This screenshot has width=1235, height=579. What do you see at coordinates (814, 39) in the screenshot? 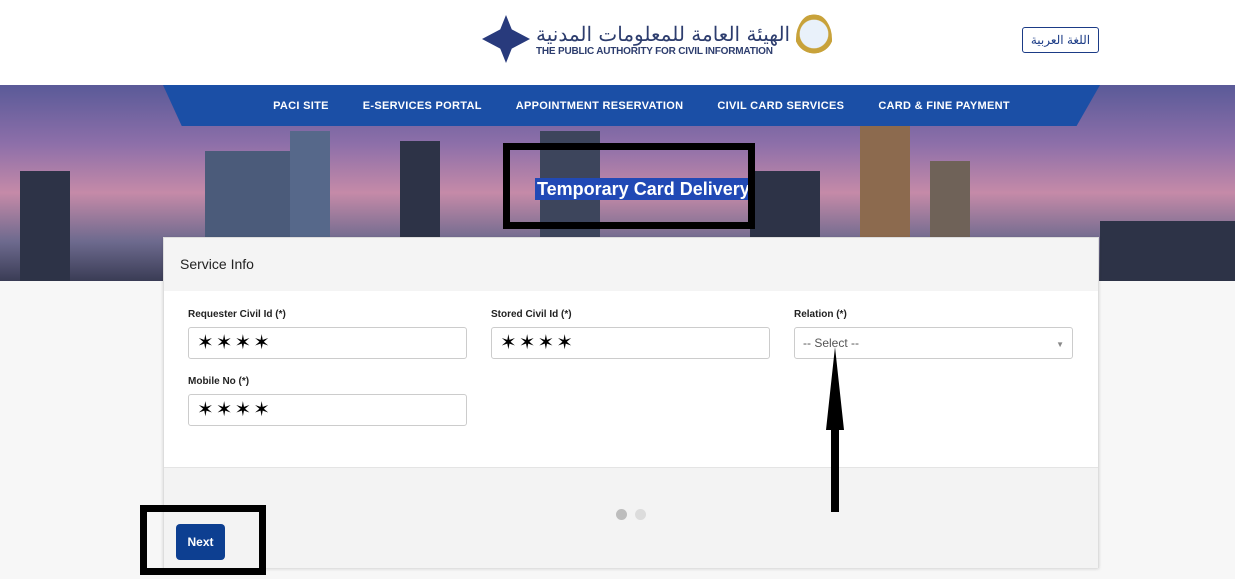
I see `kuwait-emblem-icon` at bounding box center [814, 39].